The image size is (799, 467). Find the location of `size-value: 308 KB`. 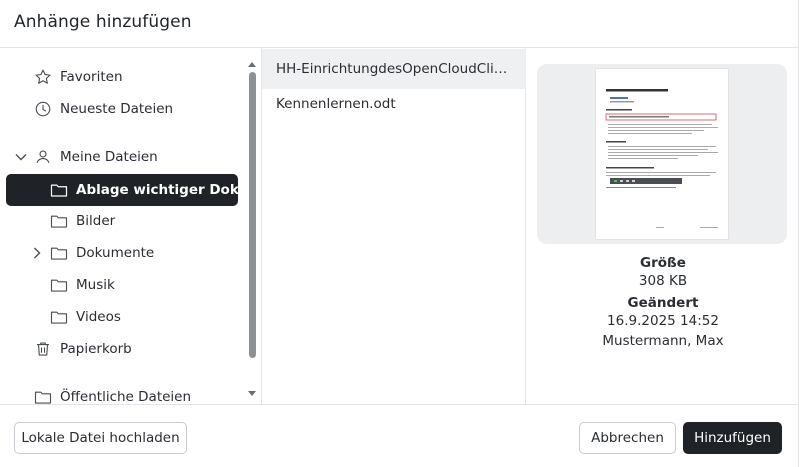

size-value: 308 KB is located at coordinates (663, 281).